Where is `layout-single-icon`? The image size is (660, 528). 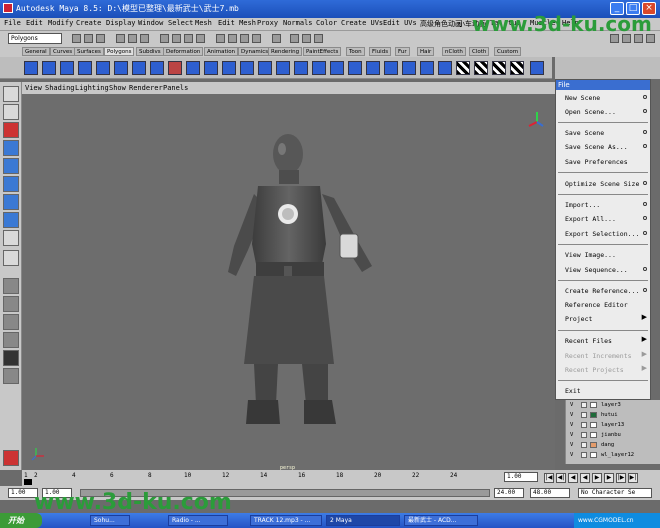 layout-single-icon is located at coordinates (11, 286).